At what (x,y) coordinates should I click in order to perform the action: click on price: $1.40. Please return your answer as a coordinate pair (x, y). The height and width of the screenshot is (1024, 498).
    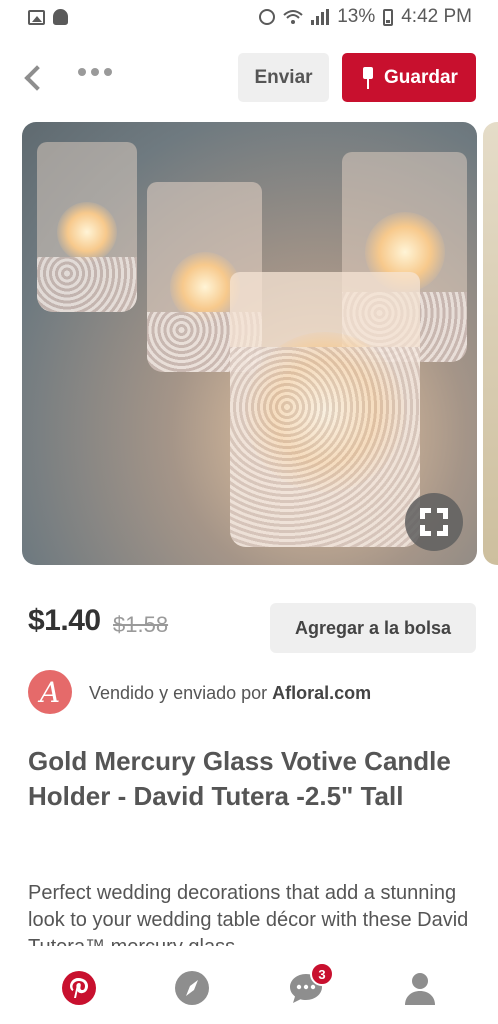
    Looking at the image, I should click on (64, 620).